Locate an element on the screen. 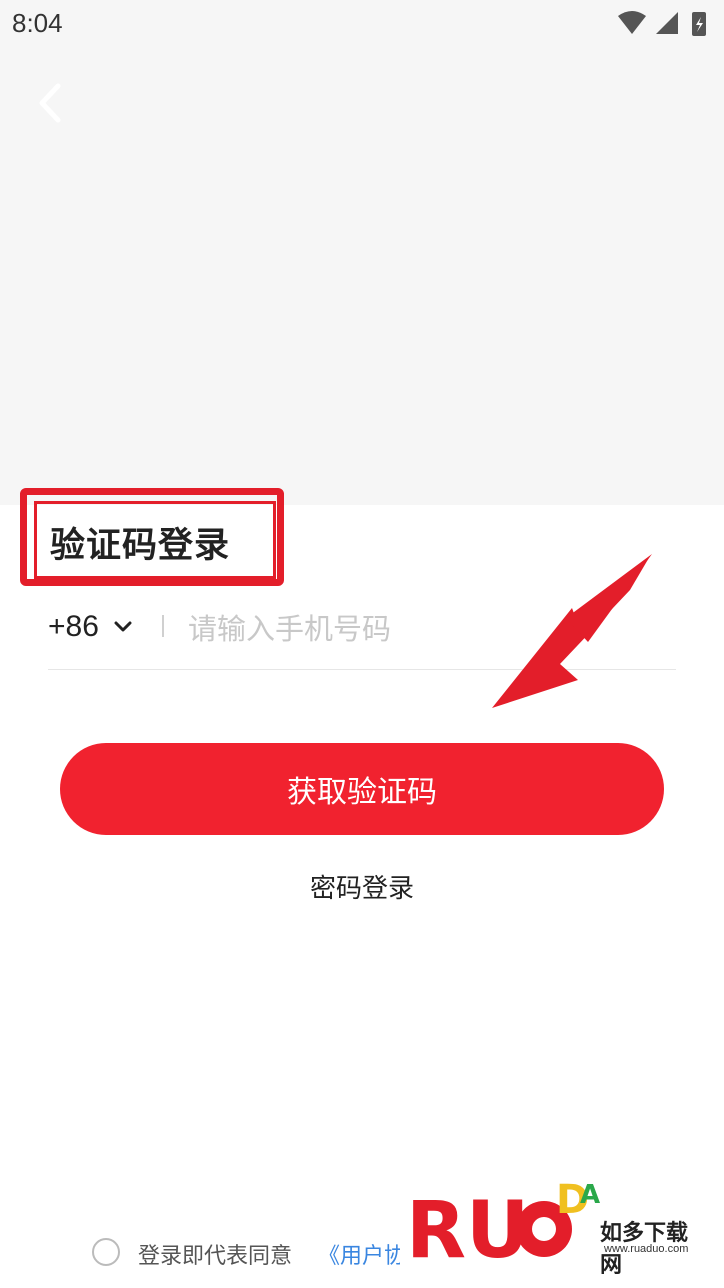 The image size is (724, 1288). watermark: RU D A 如多下载网 www.ruaduo.com is located at coordinates (554, 1221).